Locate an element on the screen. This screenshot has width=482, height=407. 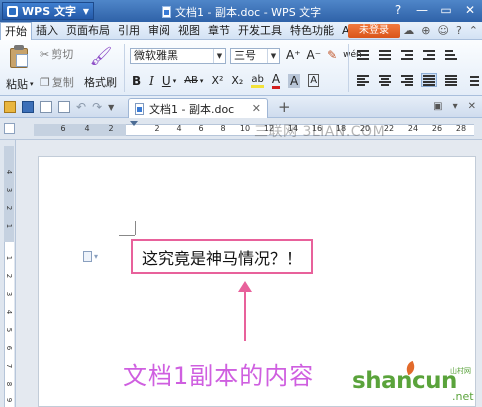
scissors-icon: ✂ is located at coordinates (45, 54).